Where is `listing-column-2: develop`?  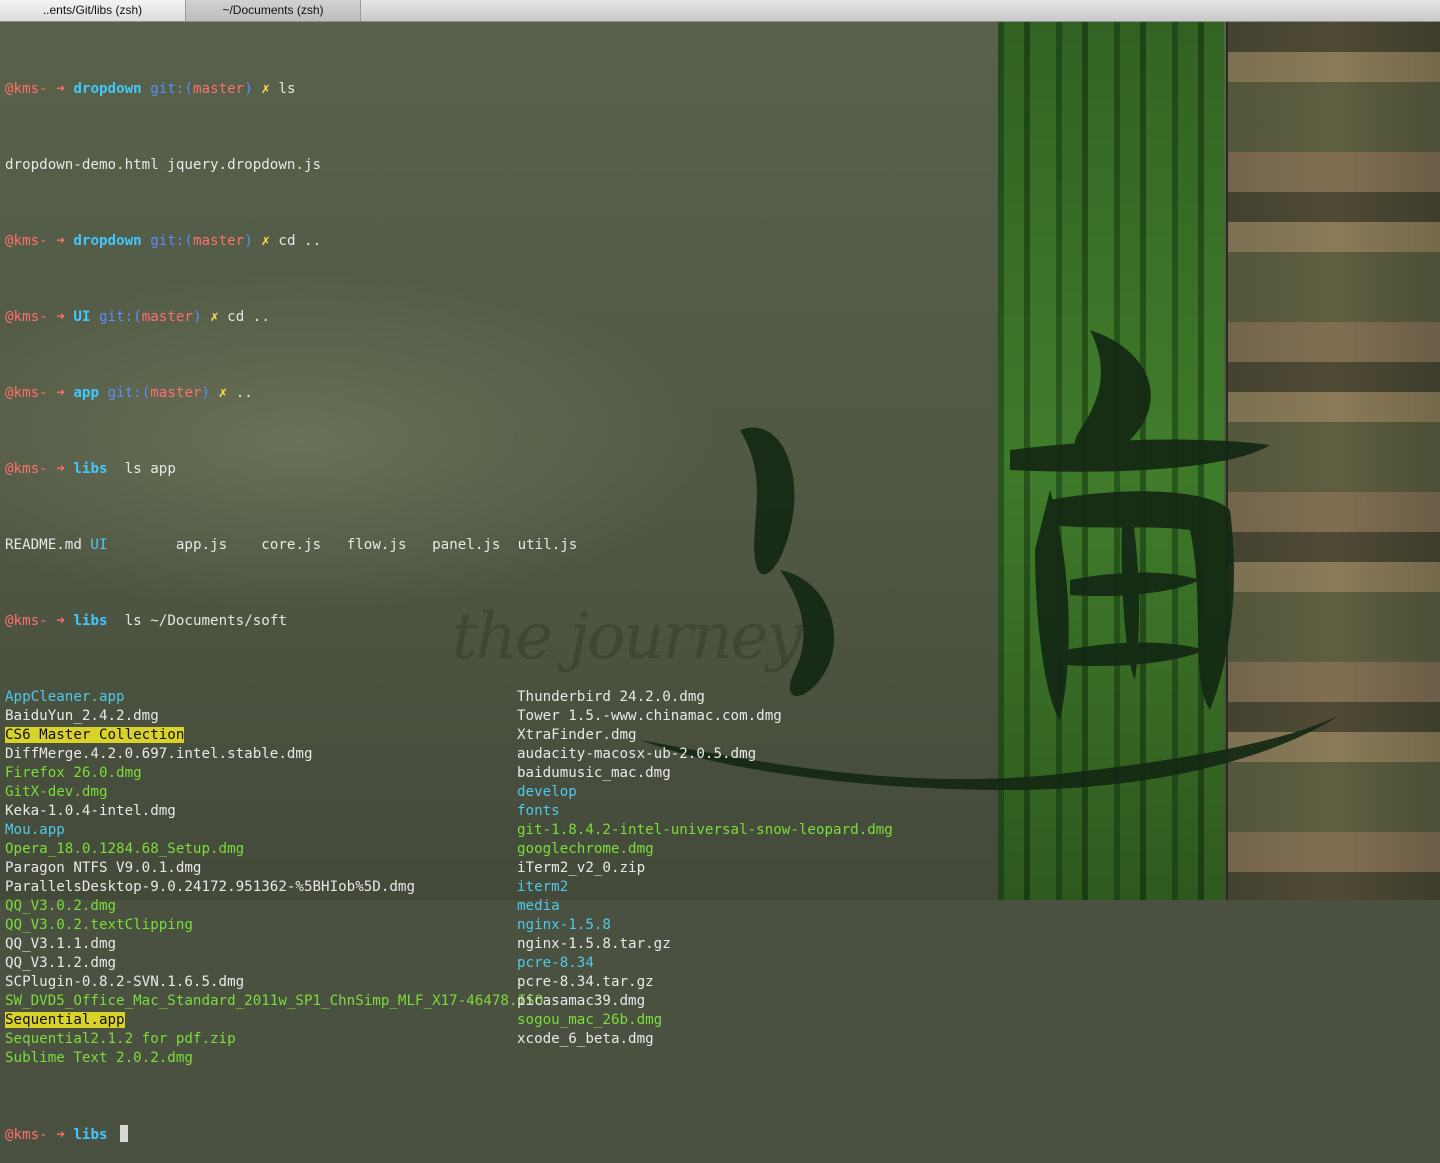
listing-column-2: develop is located at coordinates (547, 792).